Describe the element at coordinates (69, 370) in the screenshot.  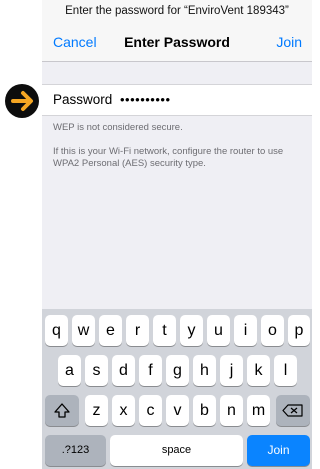
I see `key-a: a` at that location.